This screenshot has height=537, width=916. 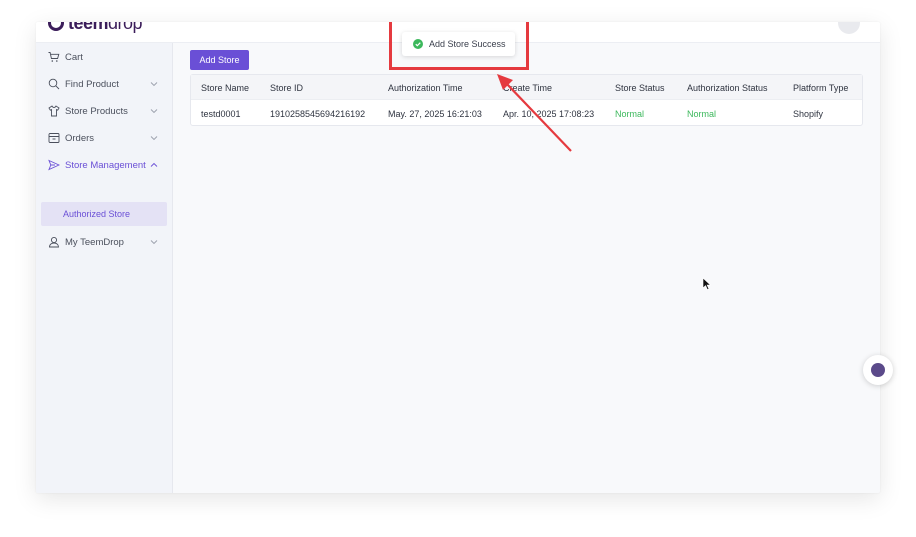 I want to click on logo-mark-icon, so click(x=56, y=26).